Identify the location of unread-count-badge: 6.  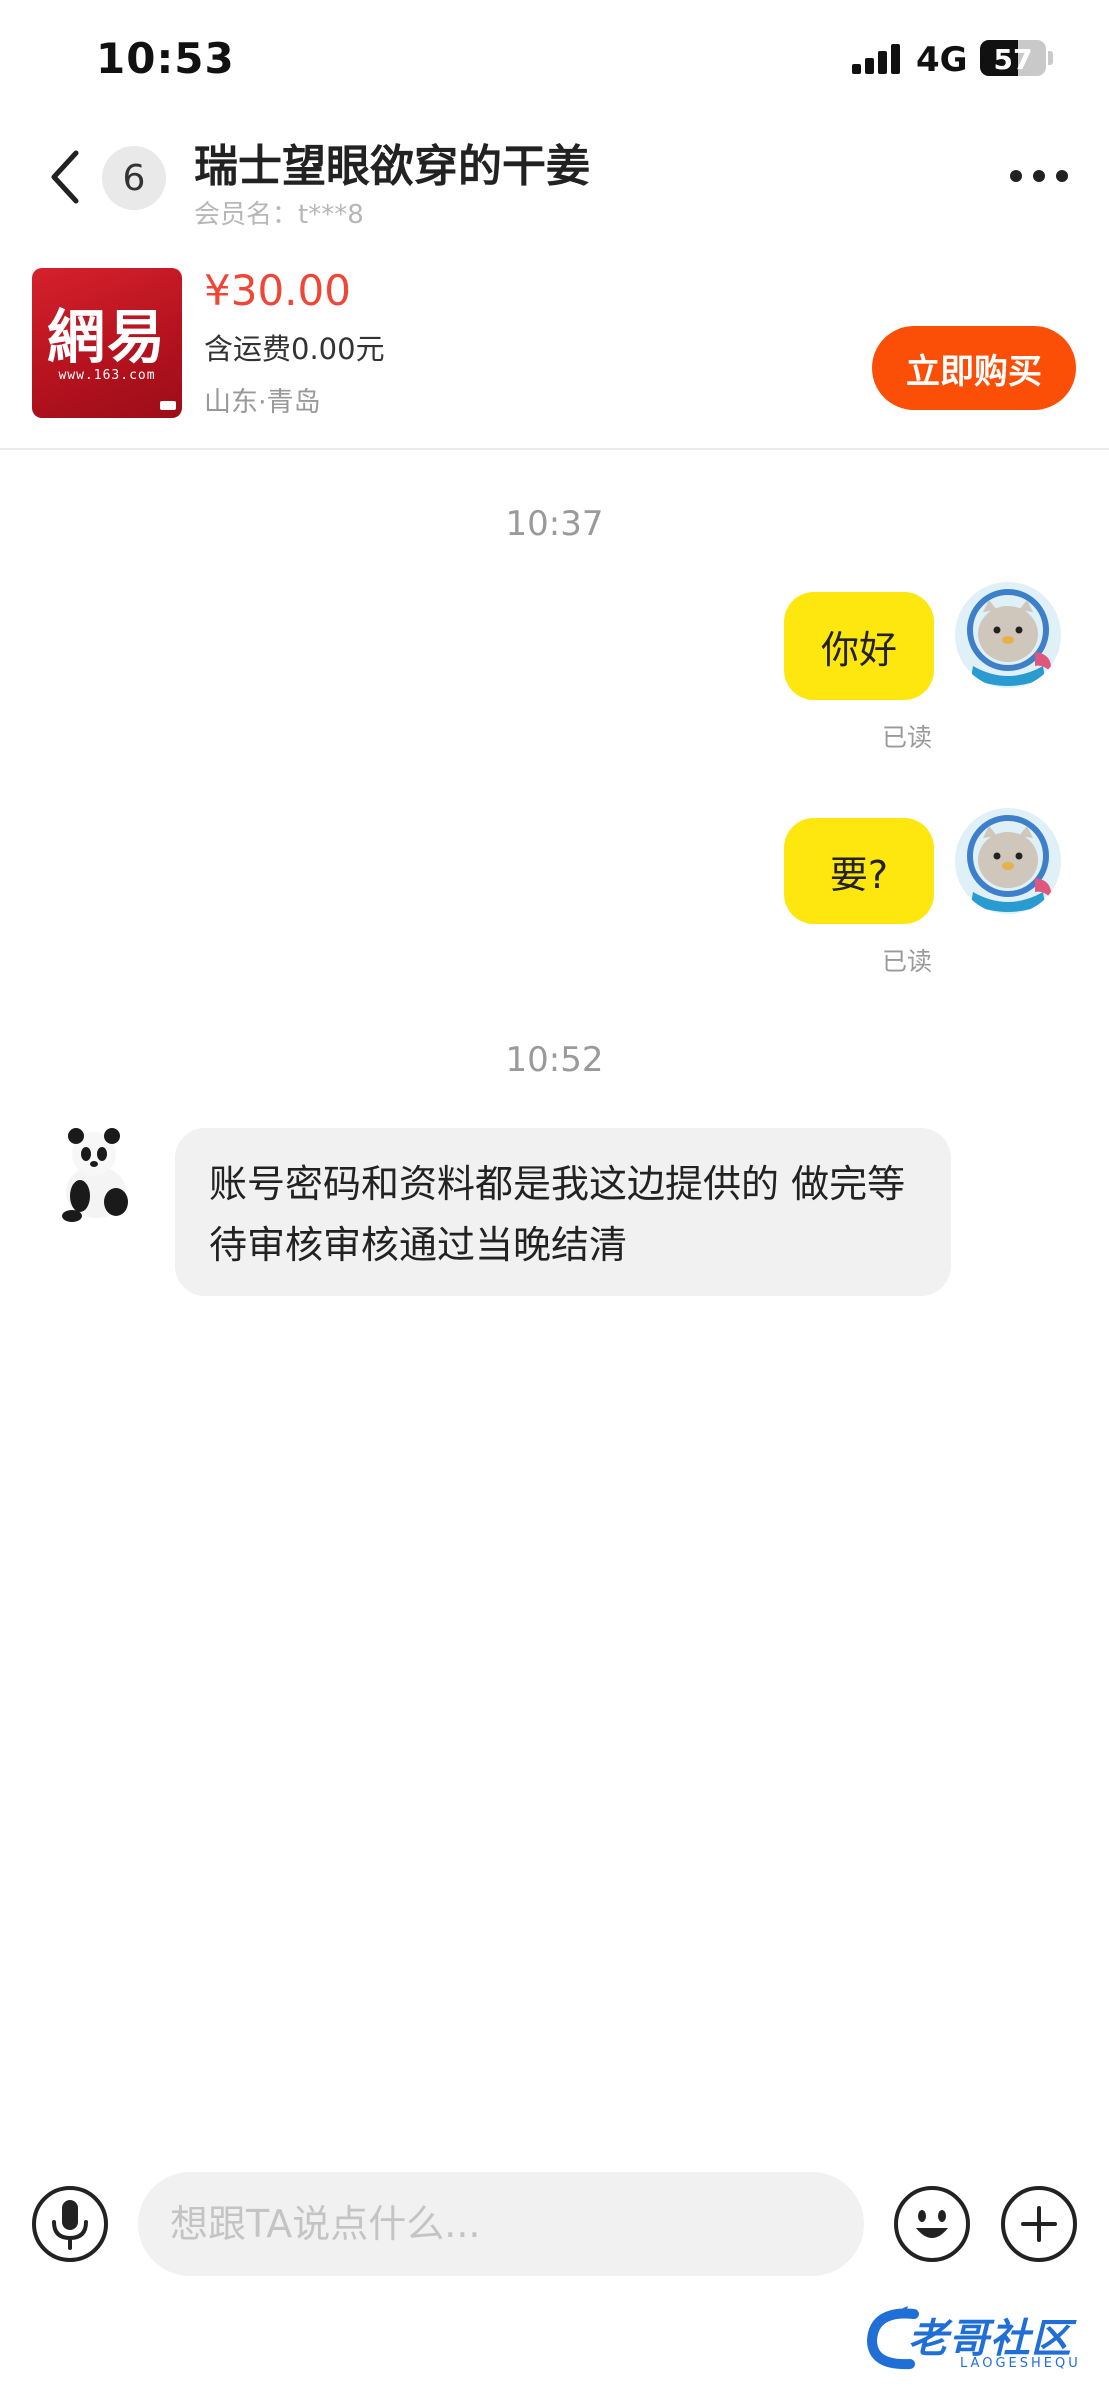
(134, 178).